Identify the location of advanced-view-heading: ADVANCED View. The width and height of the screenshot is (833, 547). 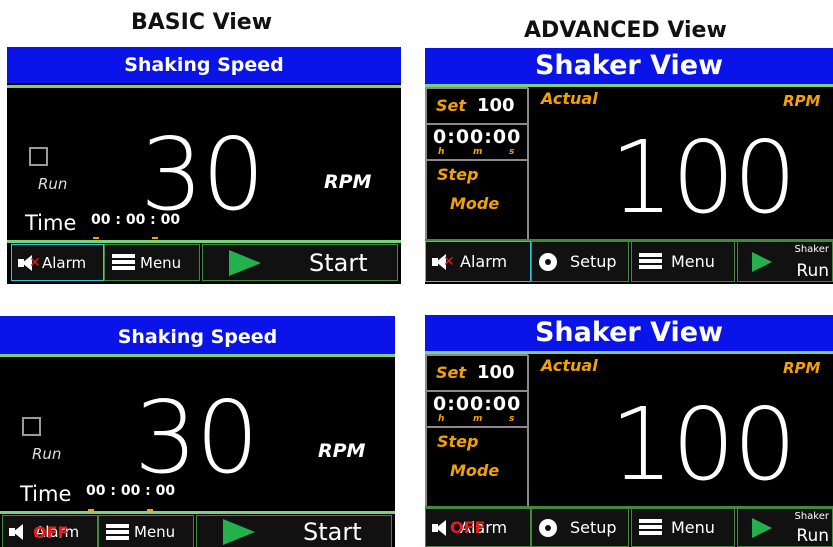
(625, 30).